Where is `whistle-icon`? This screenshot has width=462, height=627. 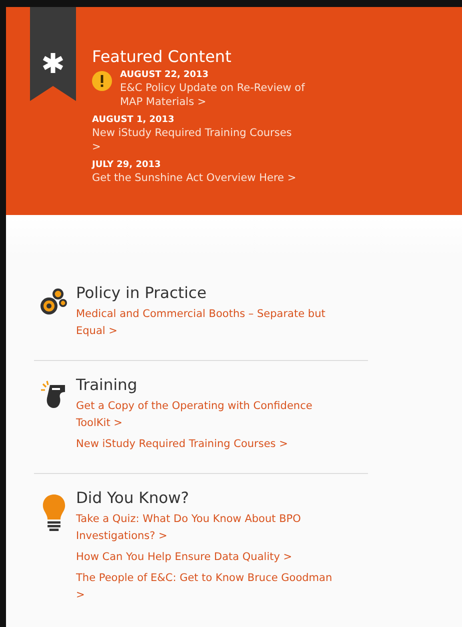
whistle-icon is located at coordinates (54, 395).